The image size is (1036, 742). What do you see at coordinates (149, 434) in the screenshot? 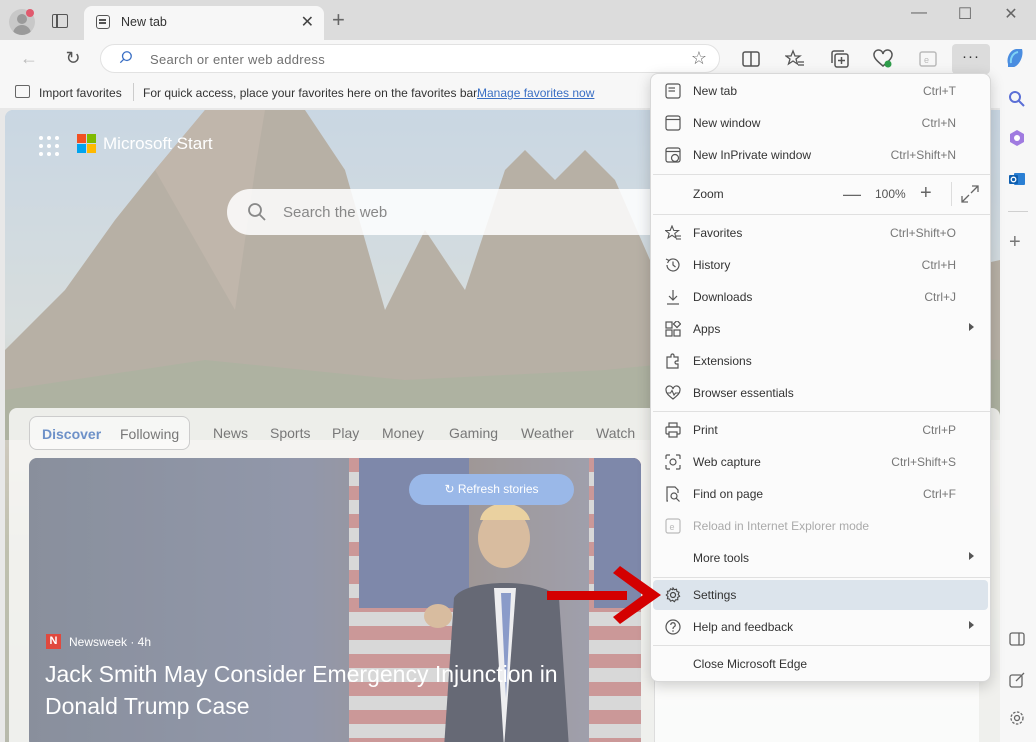
I see `tab-following: Following` at bounding box center [149, 434].